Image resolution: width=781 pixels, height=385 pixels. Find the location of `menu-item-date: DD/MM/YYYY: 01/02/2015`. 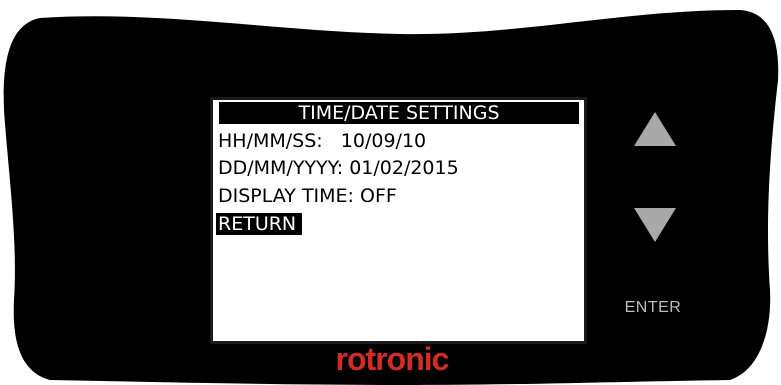

menu-item-date: DD/MM/YYYY: 01/02/2015 is located at coordinates (338, 168).